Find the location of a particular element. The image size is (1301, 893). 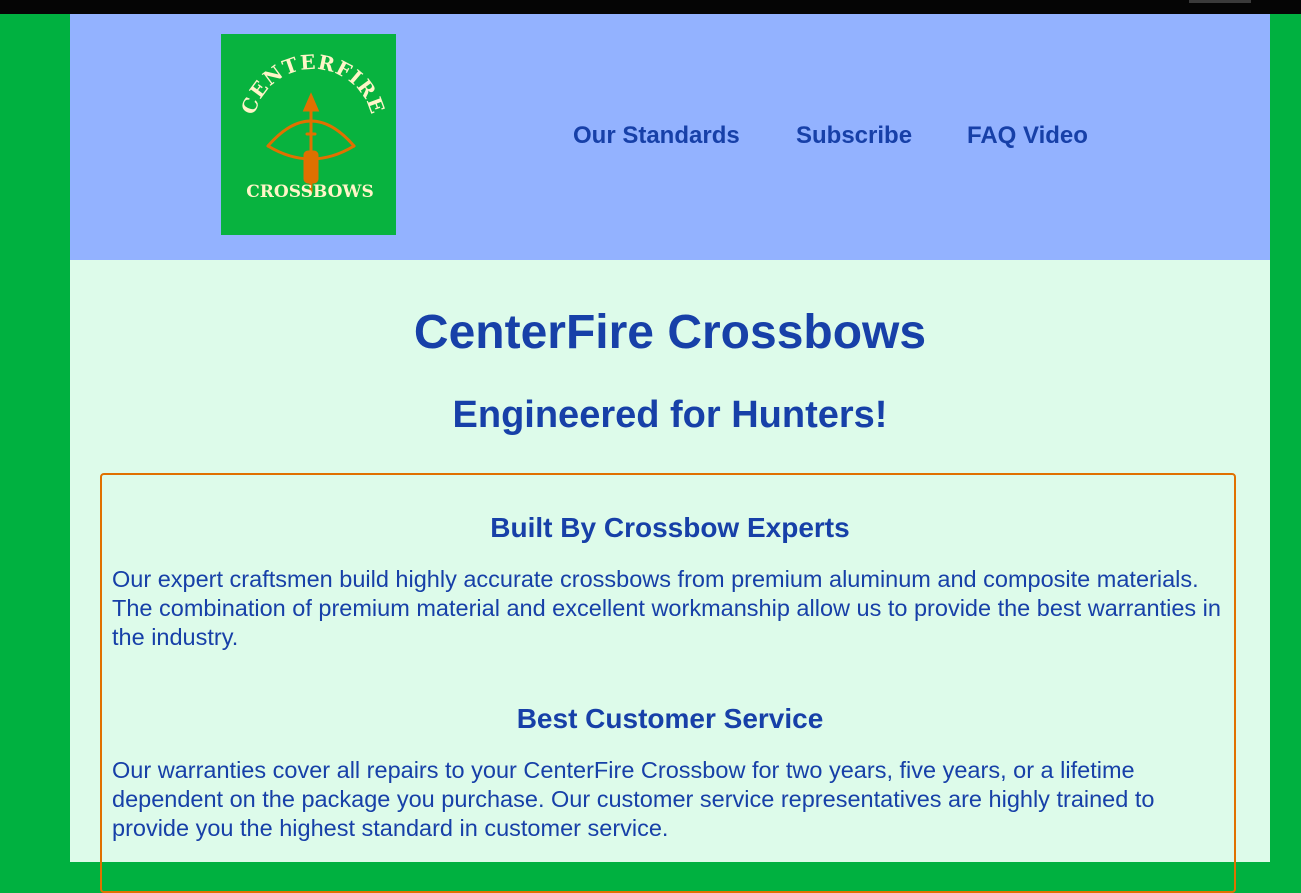

browser-top-bar is located at coordinates (650, 7).